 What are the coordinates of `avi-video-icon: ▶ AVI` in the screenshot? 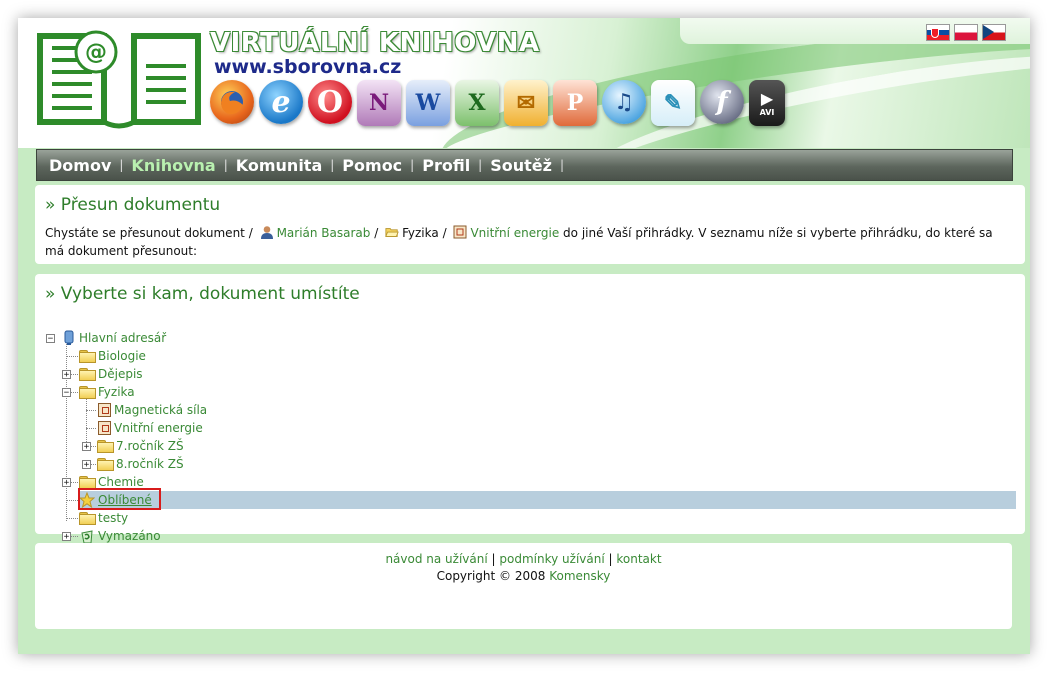 It's located at (767, 103).